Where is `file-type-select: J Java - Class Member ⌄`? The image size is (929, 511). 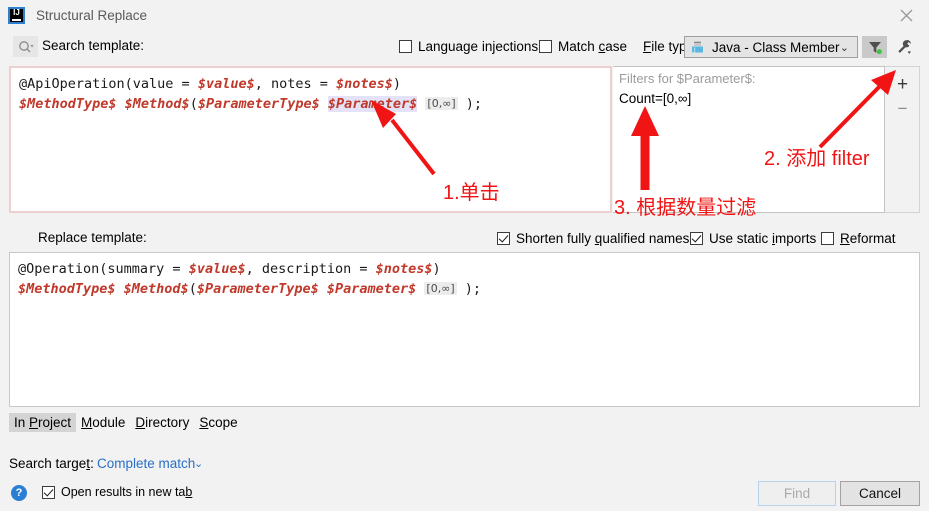 file-type-select: J Java - Class Member ⌄ is located at coordinates (771, 47).